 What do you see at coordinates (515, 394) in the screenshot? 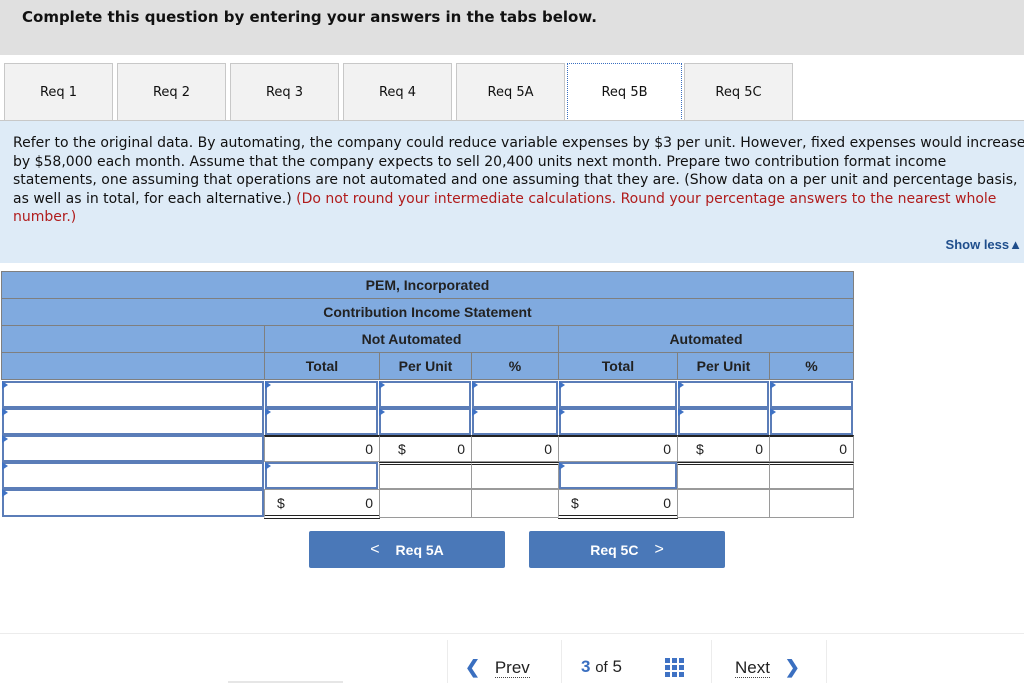
I see `row-1-pct-not-automated-input` at bounding box center [515, 394].